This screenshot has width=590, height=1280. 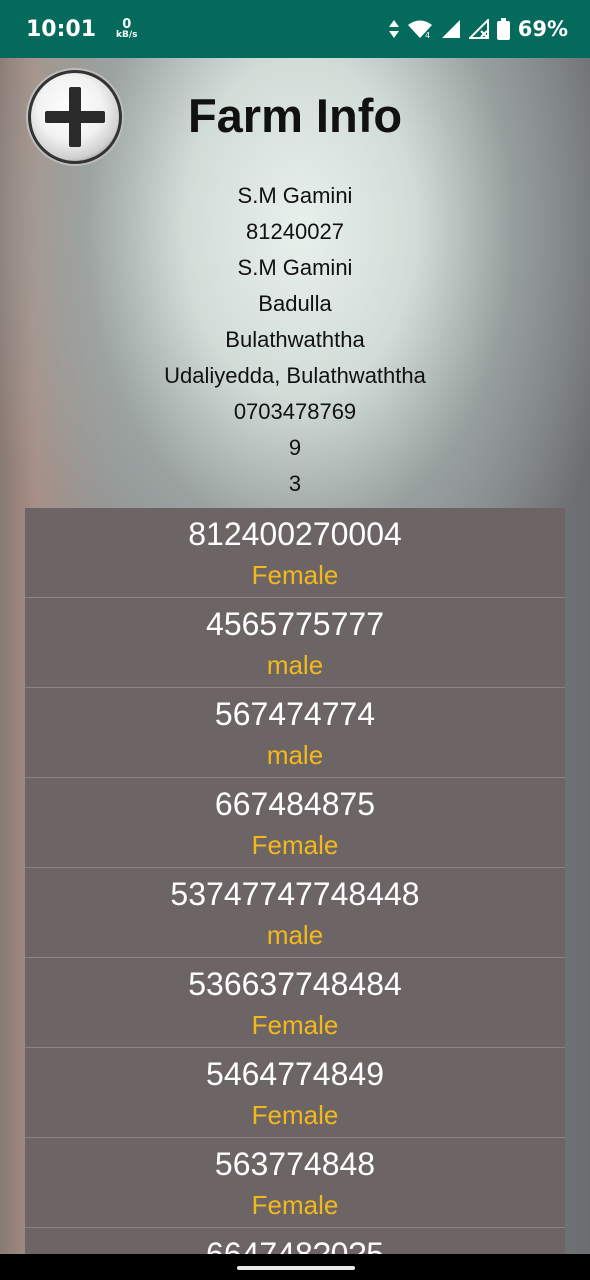 What do you see at coordinates (295, 1093) in the screenshot?
I see `list-item: 5464774849 Female` at bounding box center [295, 1093].